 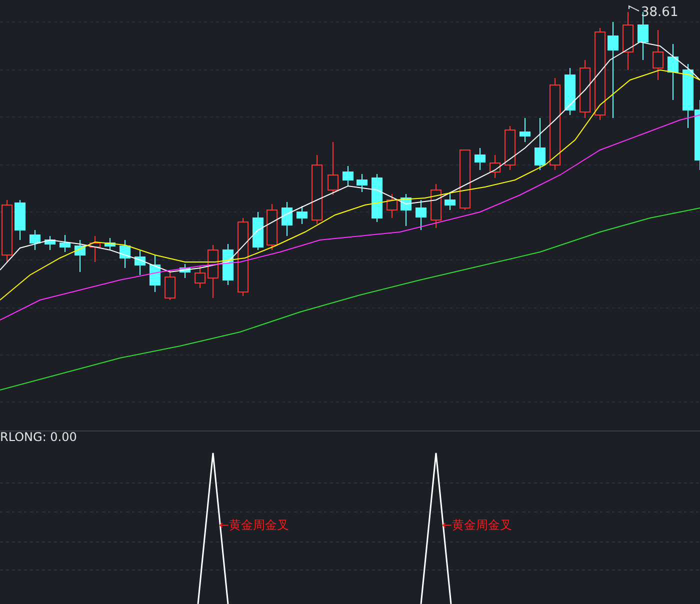 I want to click on high-pointer-icon, so click(x=634, y=8).